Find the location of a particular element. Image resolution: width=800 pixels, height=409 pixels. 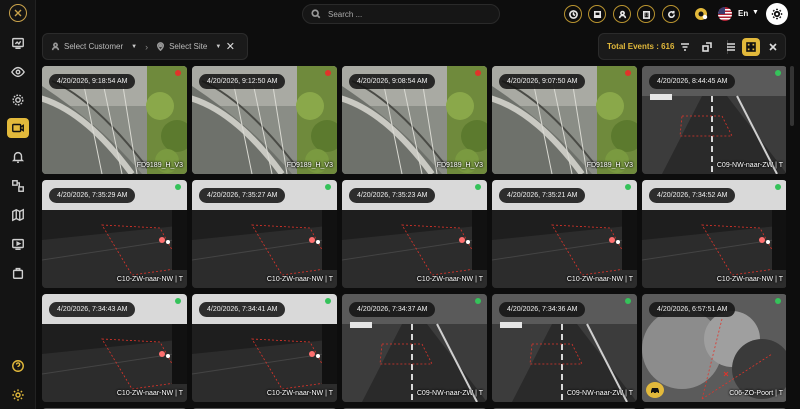

sidebar-item-settings is located at coordinates (18, 100).